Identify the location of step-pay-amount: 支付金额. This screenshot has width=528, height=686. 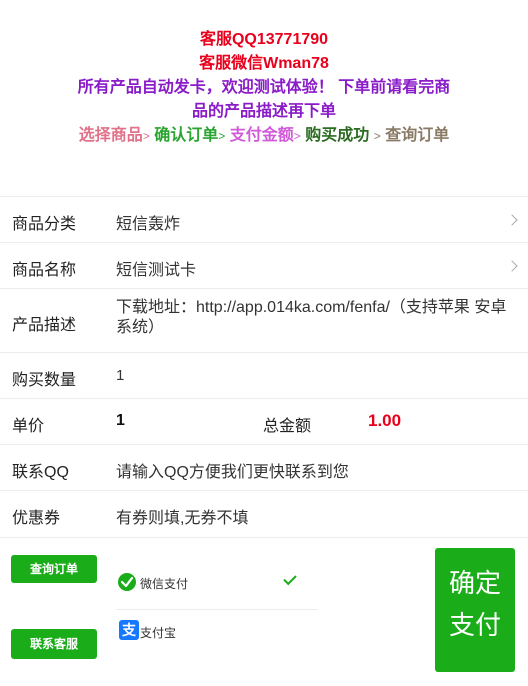
(261, 135).